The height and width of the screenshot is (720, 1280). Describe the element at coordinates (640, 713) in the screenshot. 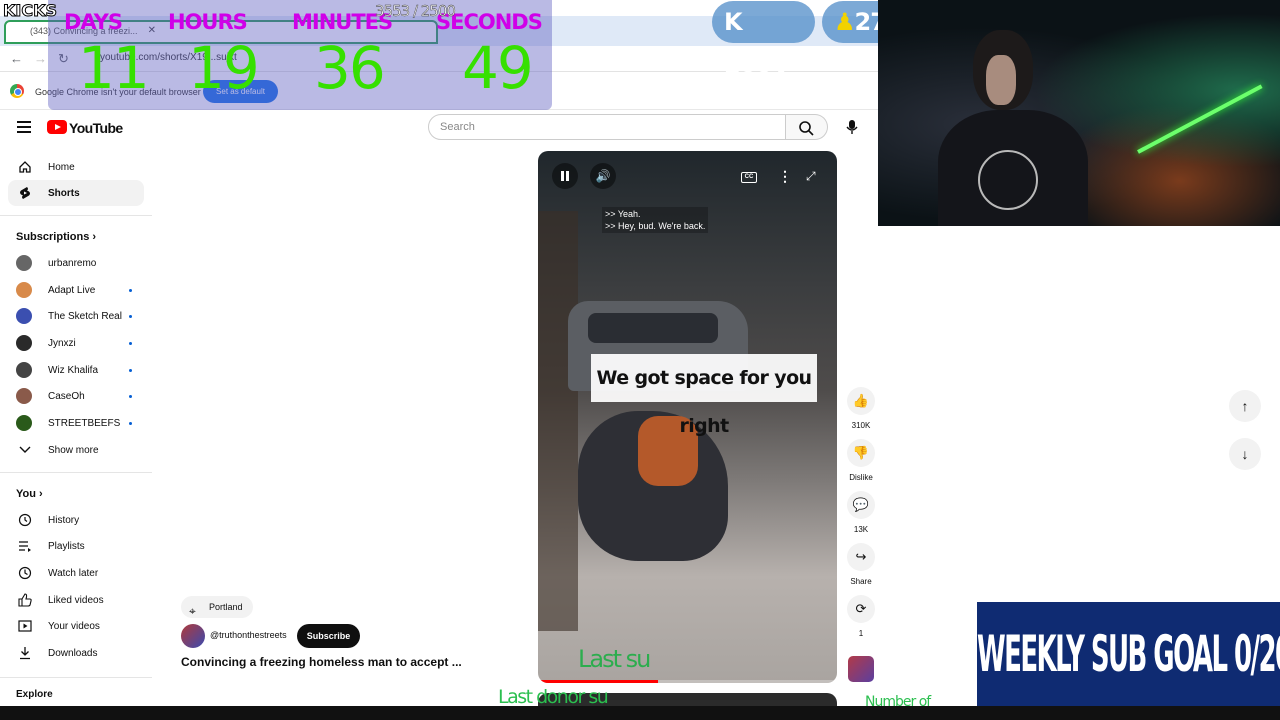

I see `stream-bottom-bar` at that location.